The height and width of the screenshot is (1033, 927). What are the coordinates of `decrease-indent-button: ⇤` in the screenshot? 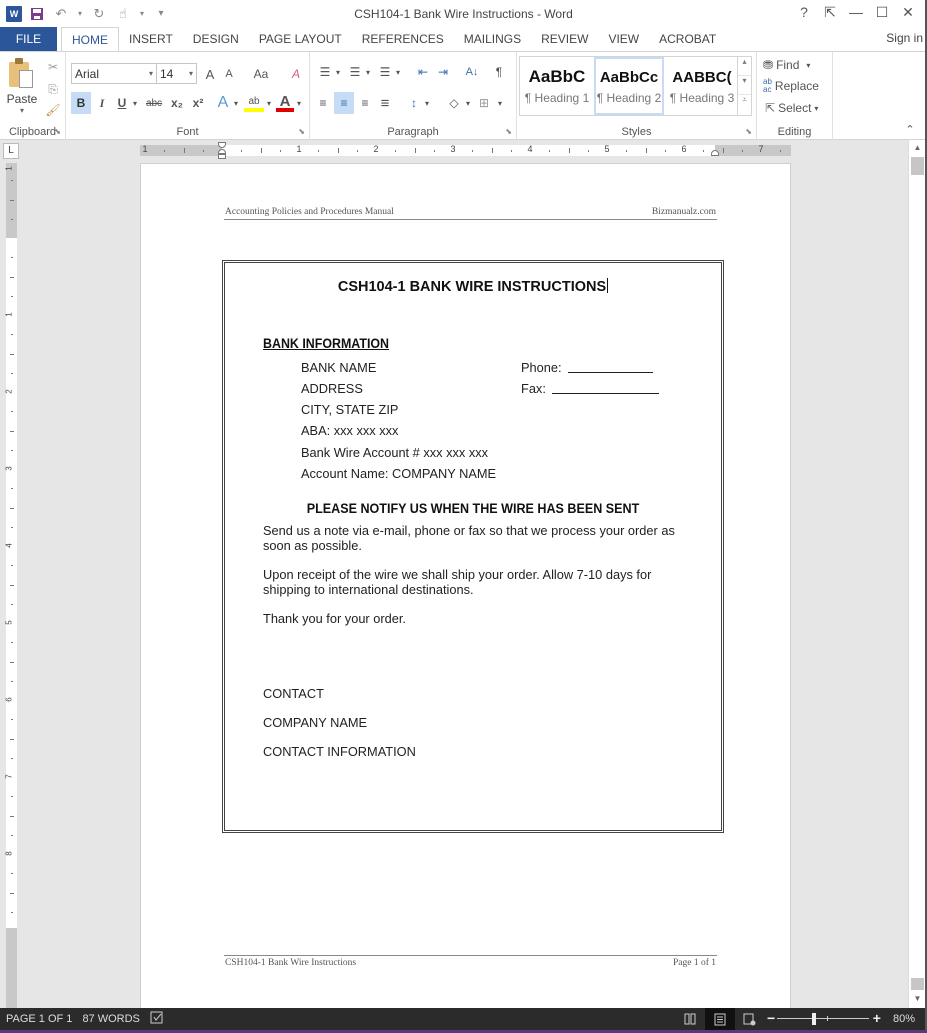 It's located at (423, 72).